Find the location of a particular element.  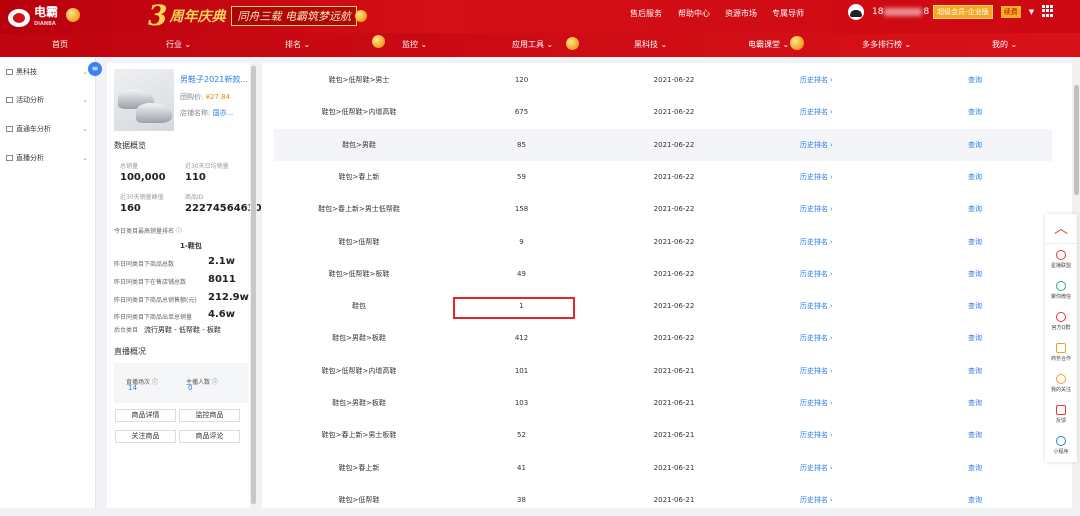

sidebar-item-activity: 活动分析 ⌄ is located at coordinates (47, 100).